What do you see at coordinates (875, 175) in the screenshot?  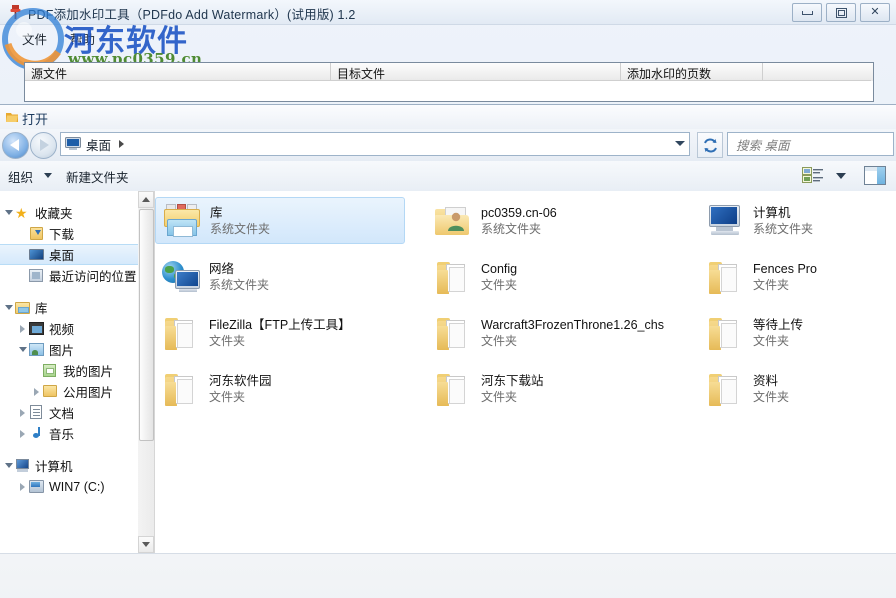 I see `preview-pane-icon` at bounding box center [875, 175].